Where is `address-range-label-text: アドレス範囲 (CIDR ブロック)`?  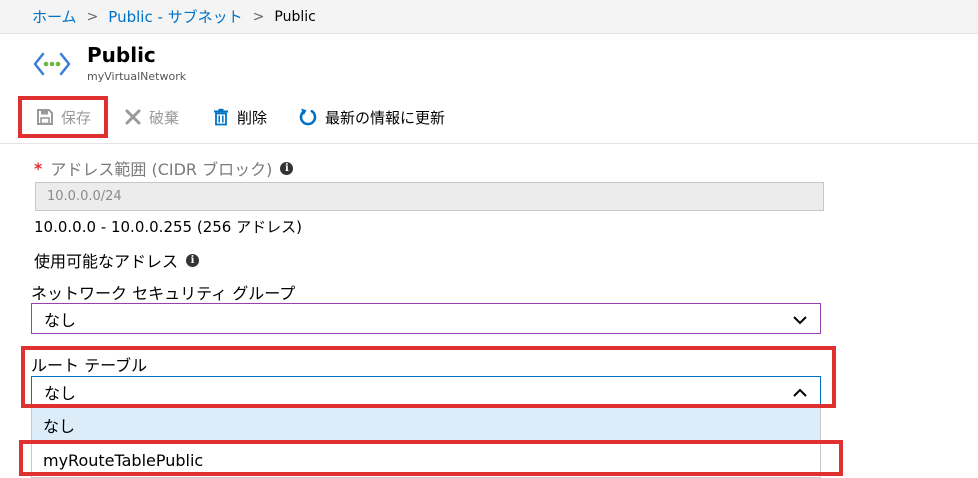 address-range-label-text: アドレス範囲 (CIDR ブロック) is located at coordinates (161, 169).